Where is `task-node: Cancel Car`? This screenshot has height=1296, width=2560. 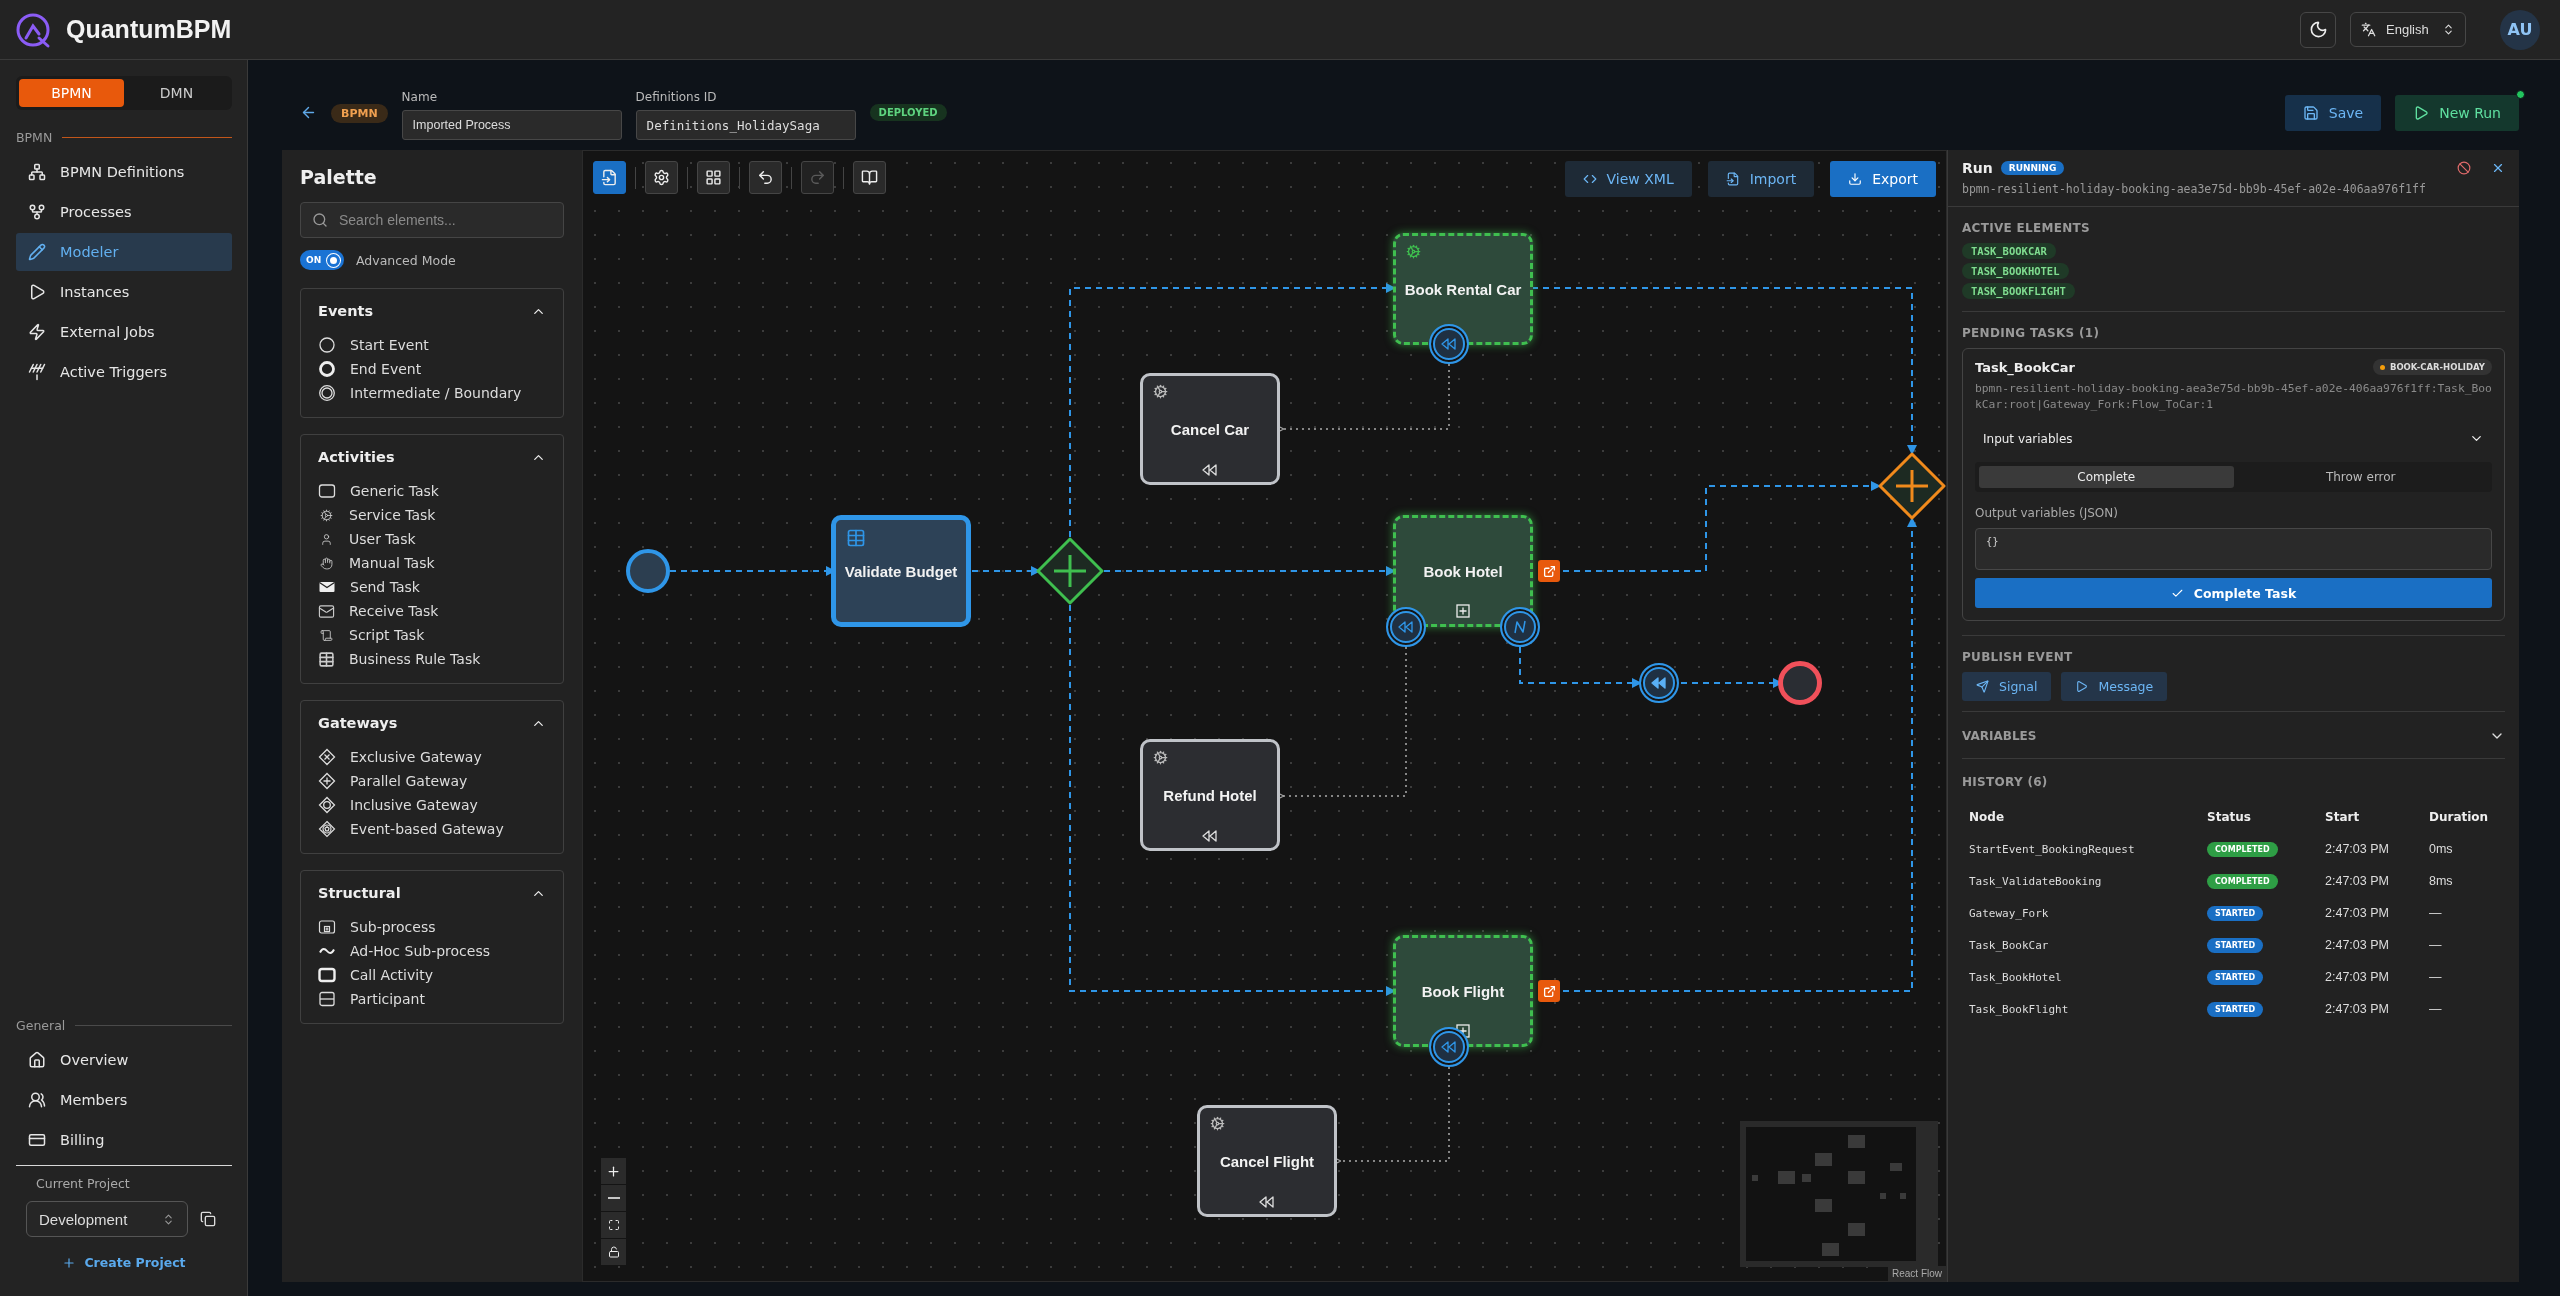 task-node: Cancel Car is located at coordinates (1210, 429).